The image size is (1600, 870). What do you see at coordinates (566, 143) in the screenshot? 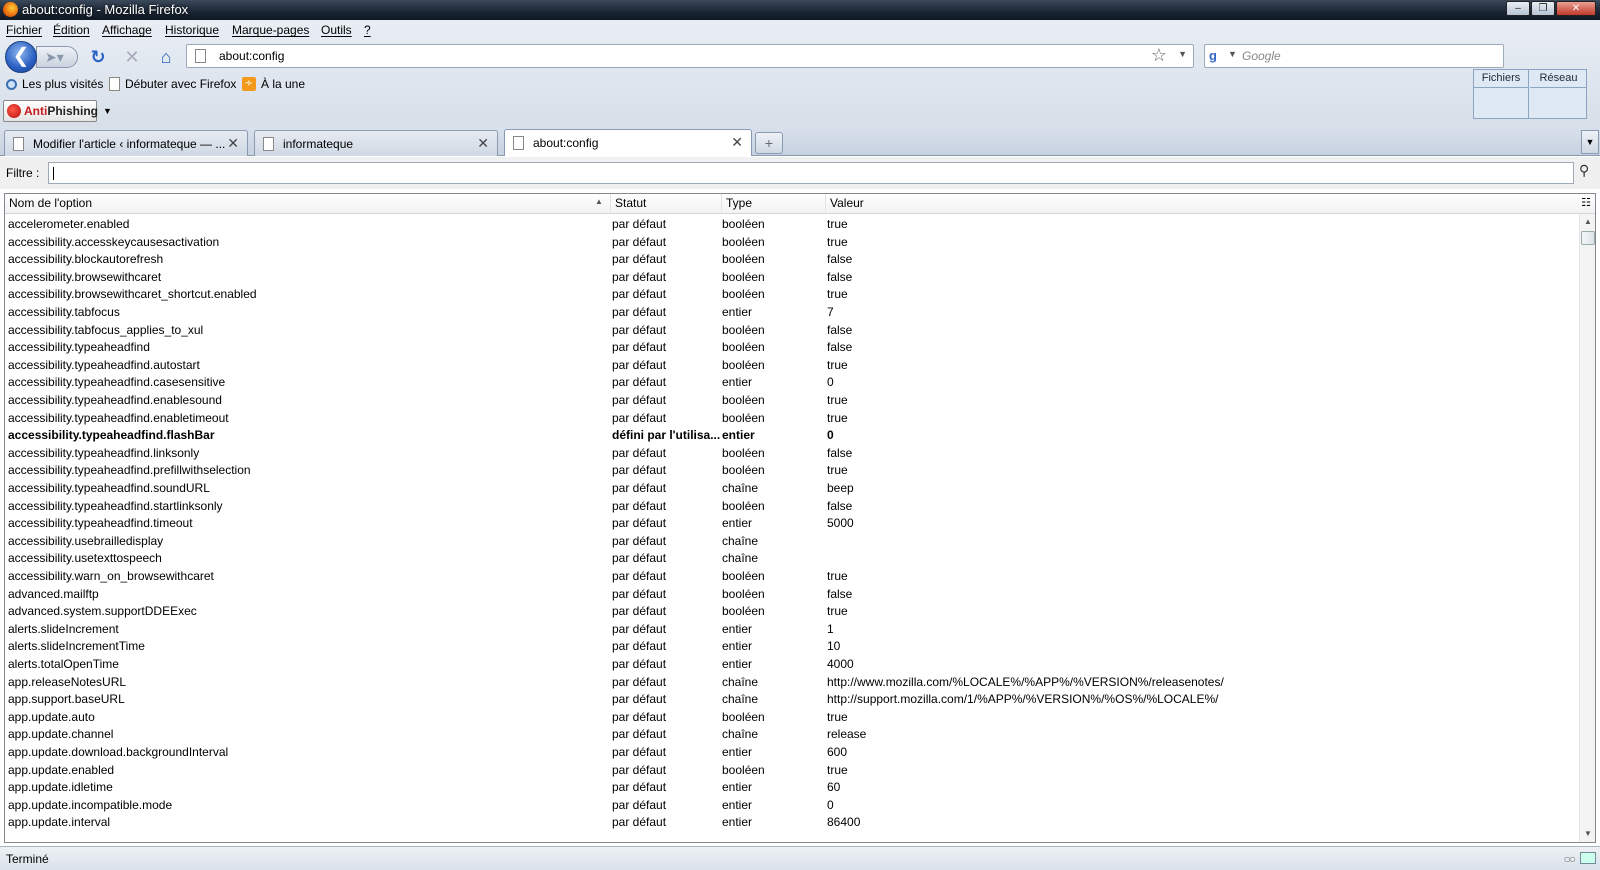
I see `tab-label: about:config` at bounding box center [566, 143].